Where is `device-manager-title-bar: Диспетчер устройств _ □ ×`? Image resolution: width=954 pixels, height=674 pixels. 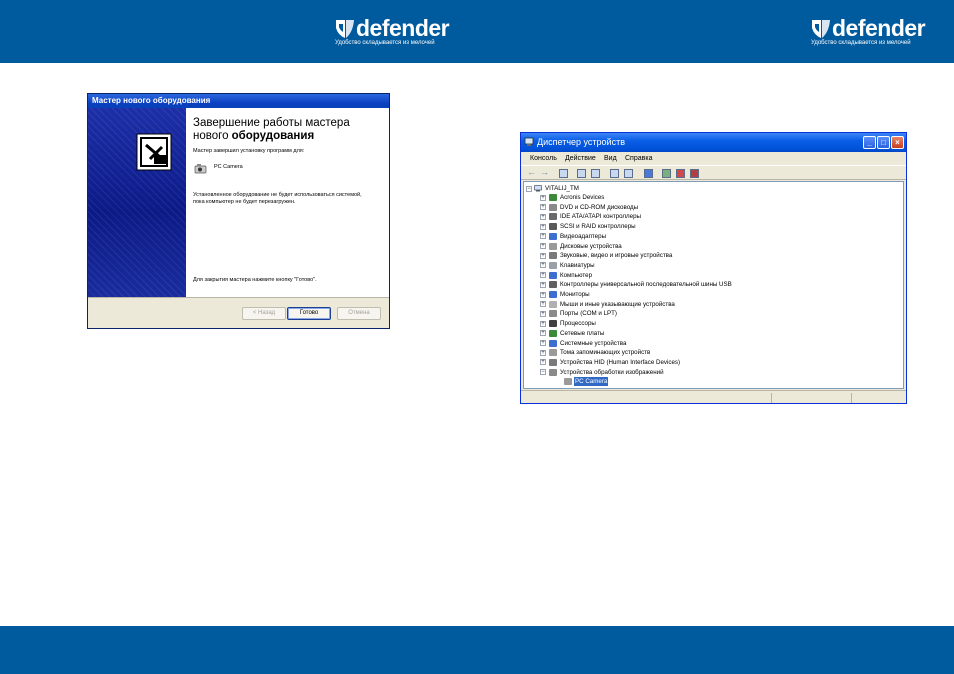 device-manager-title-bar: Диспетчер устройств _ □ × is located at coordinates (713, 142).